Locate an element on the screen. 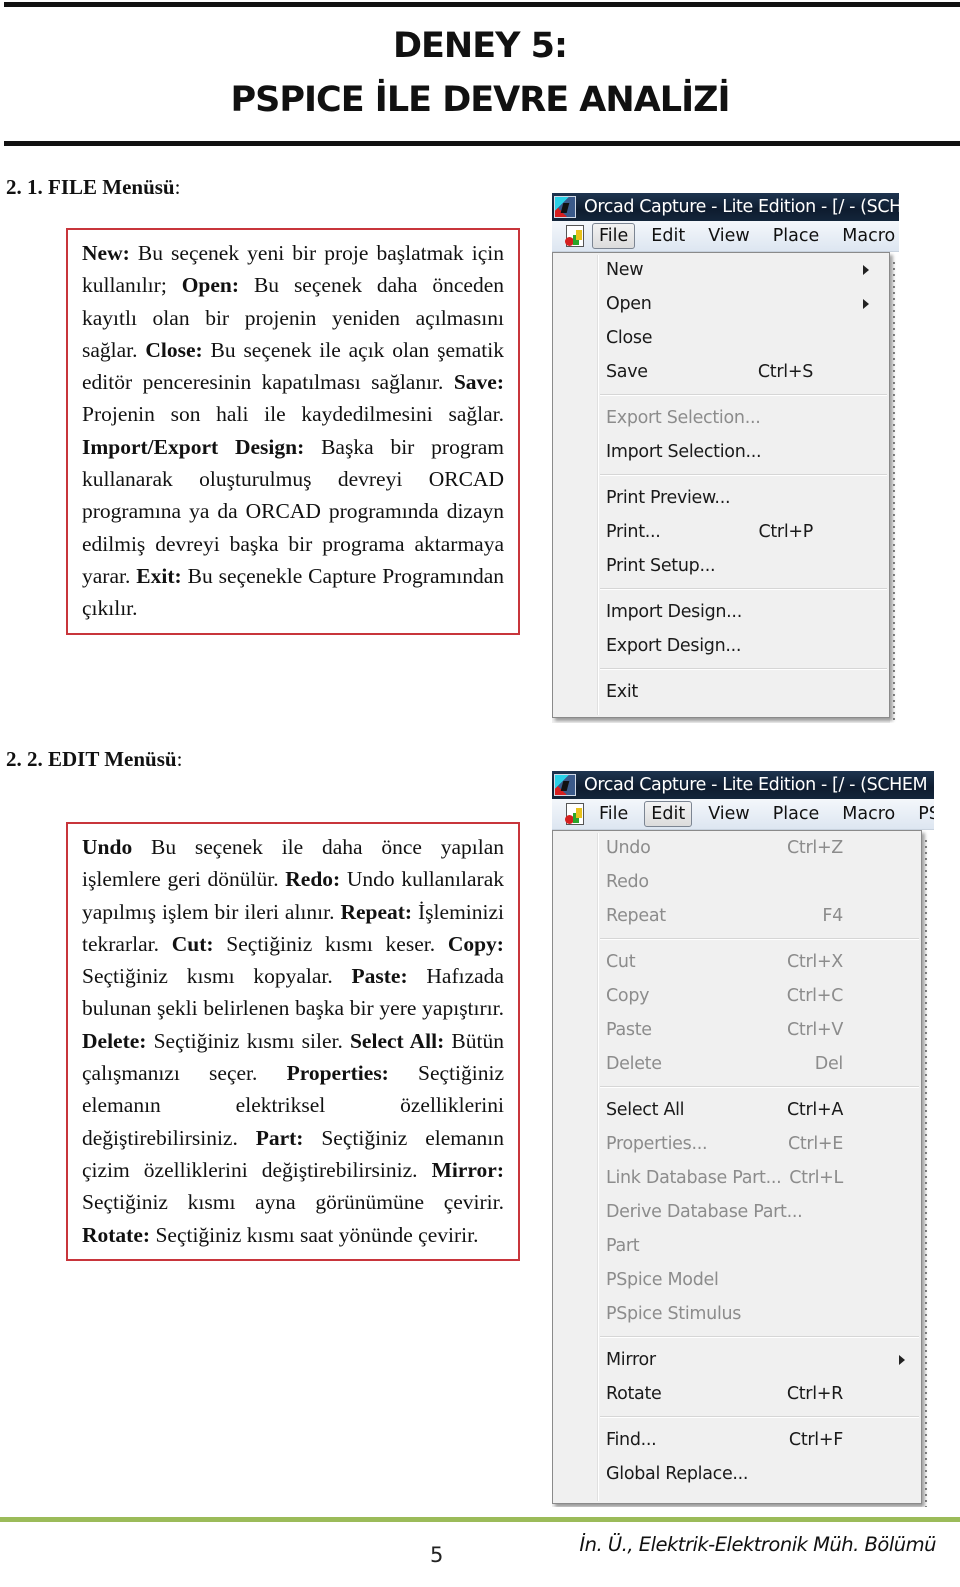 The image size is (960, 1587). window-titlebar: Orcad Capture - Lite Edition - [/ - (SCH is located at coordinates (725, 207).